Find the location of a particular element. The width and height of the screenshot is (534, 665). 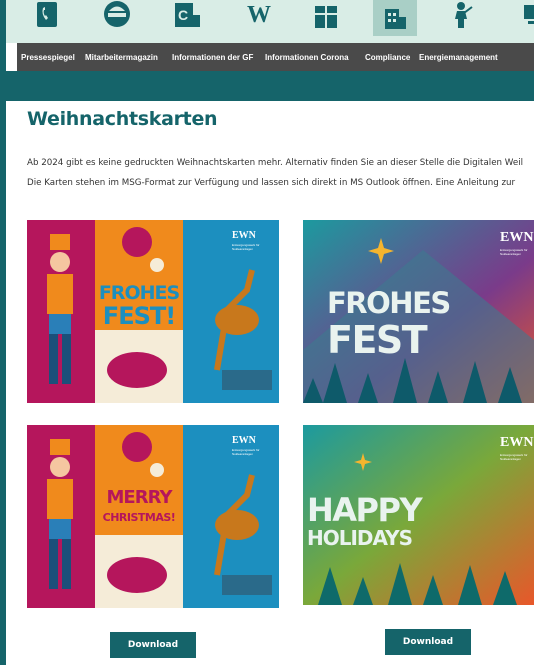

helmet-icon is located at coordinates (117, 15).